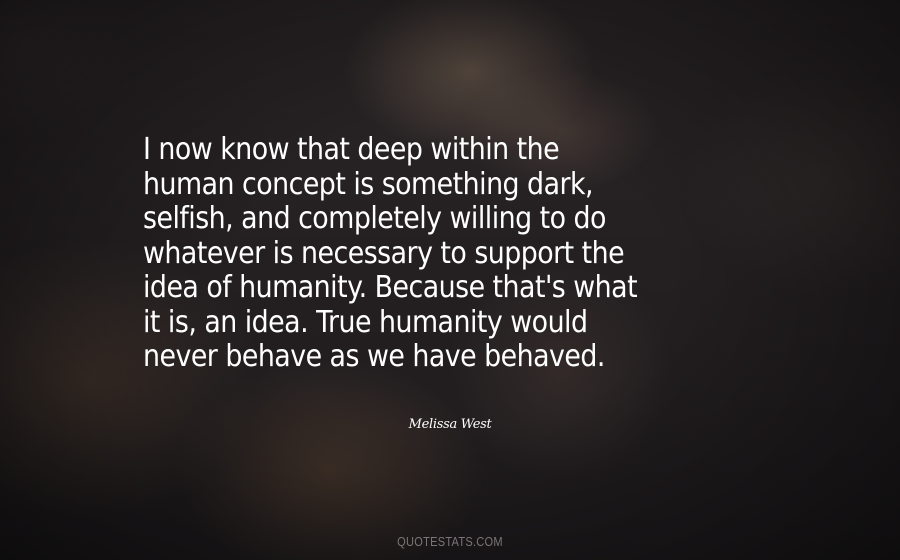 The width and height of the screenshot is (900, 560). What do you see at coordinates (450, 541) in the screenshot?
I see `site-watermark: QUOTESTATS.COM` at bounding box center [450, 541].